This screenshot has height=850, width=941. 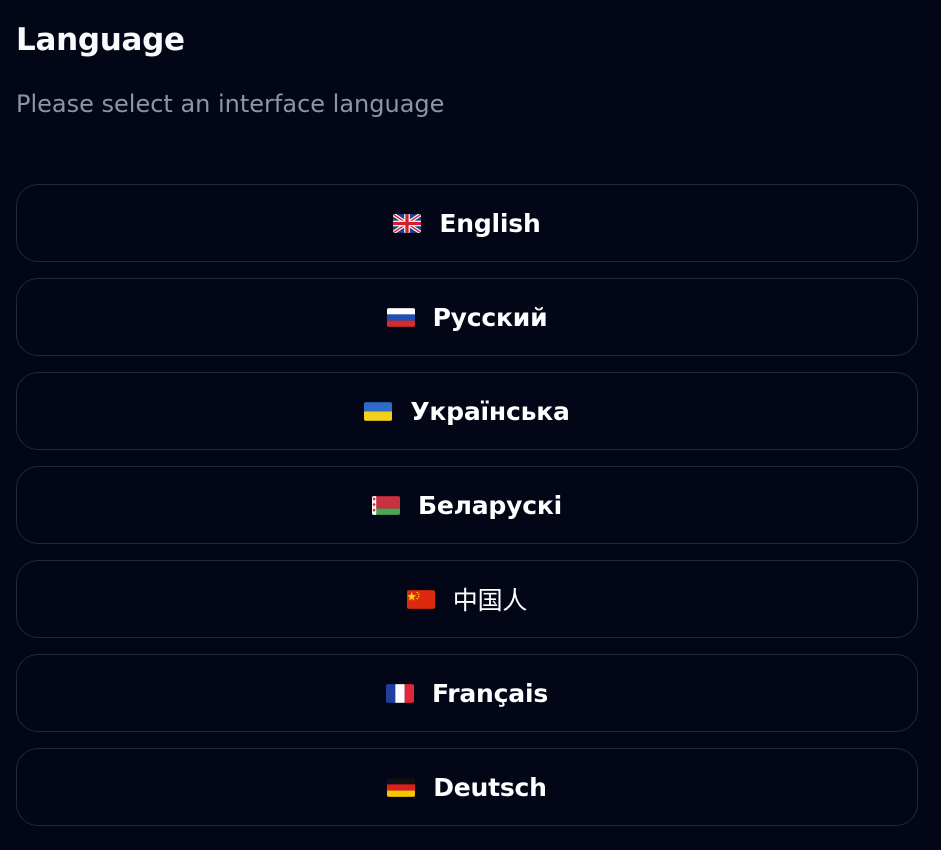 I want to click on language-label: Беларускі, so click(x=490, y=505).